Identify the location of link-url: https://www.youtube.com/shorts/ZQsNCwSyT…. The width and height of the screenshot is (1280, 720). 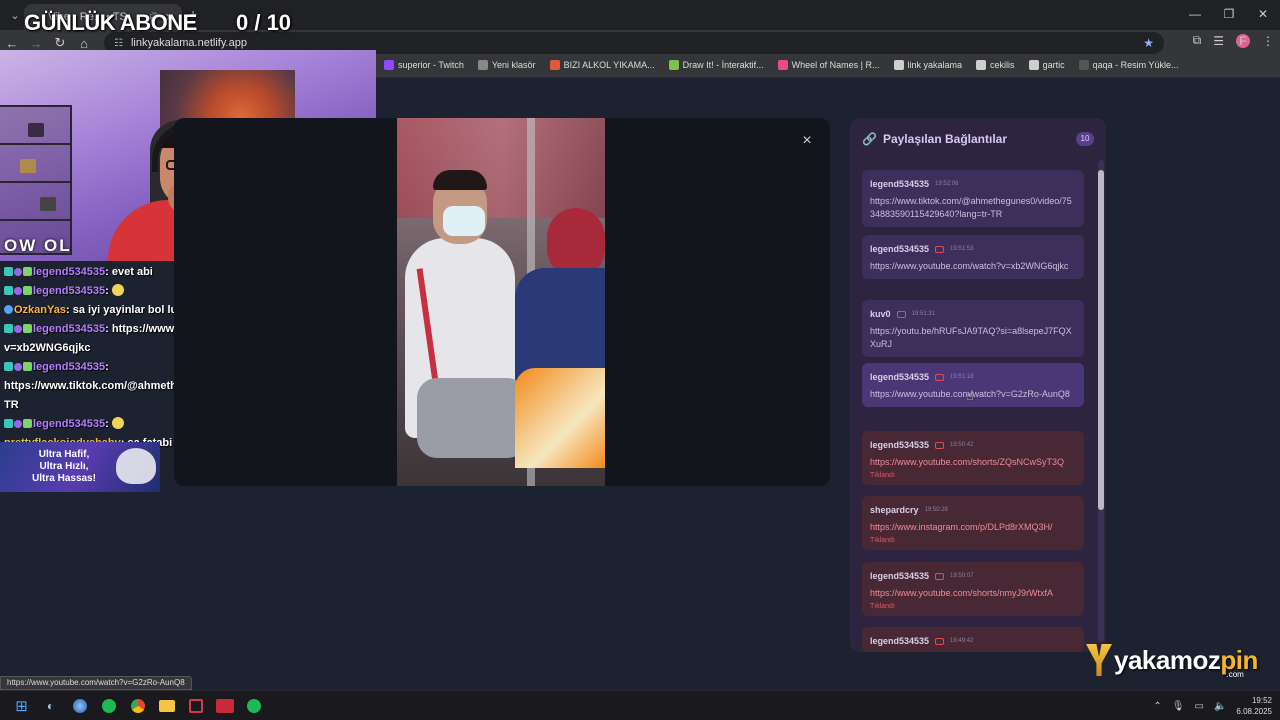
(973, 462).